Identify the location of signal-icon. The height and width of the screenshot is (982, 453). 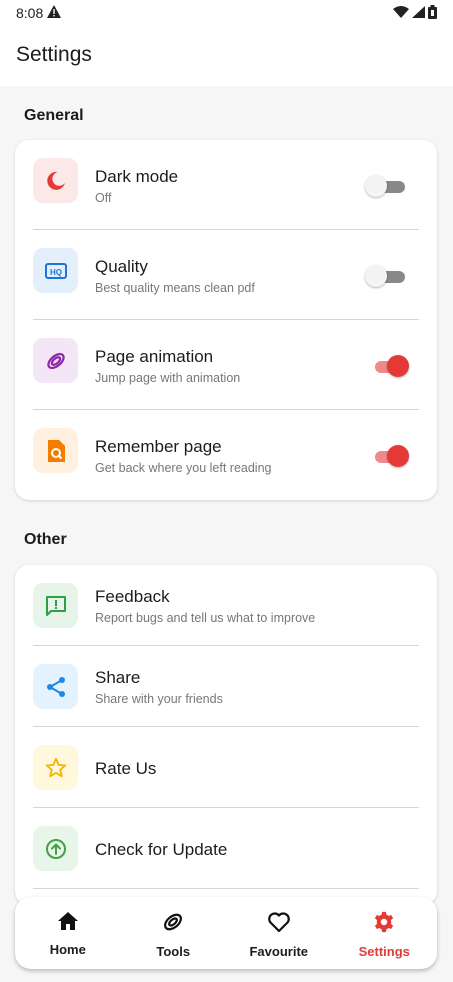
(418, 13).